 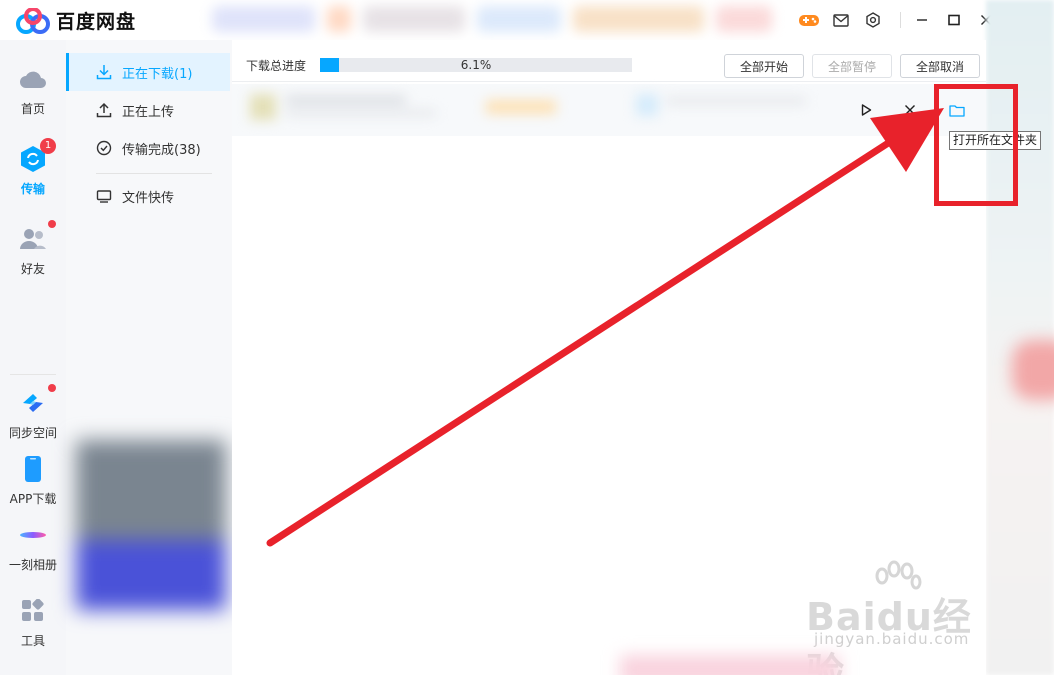 I want to click on resume-task-button, so click(x=866, y=110).